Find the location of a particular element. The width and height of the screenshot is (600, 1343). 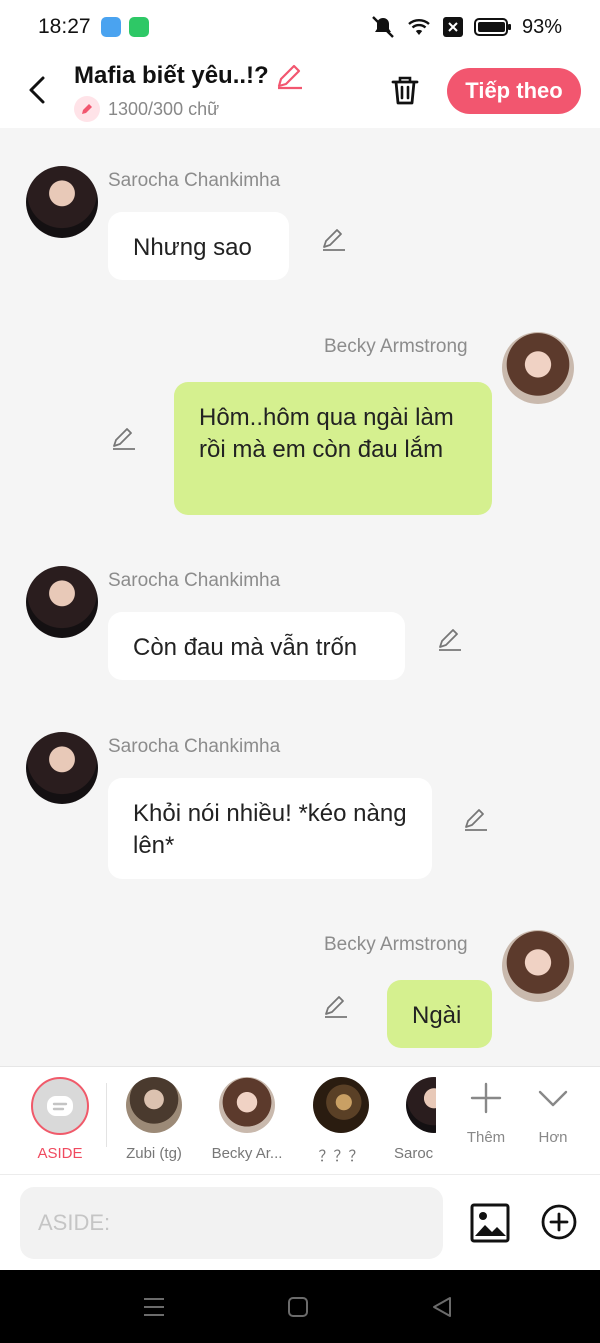

word-count-row: 1300/300 chữ is located at coordinates (189, 109).